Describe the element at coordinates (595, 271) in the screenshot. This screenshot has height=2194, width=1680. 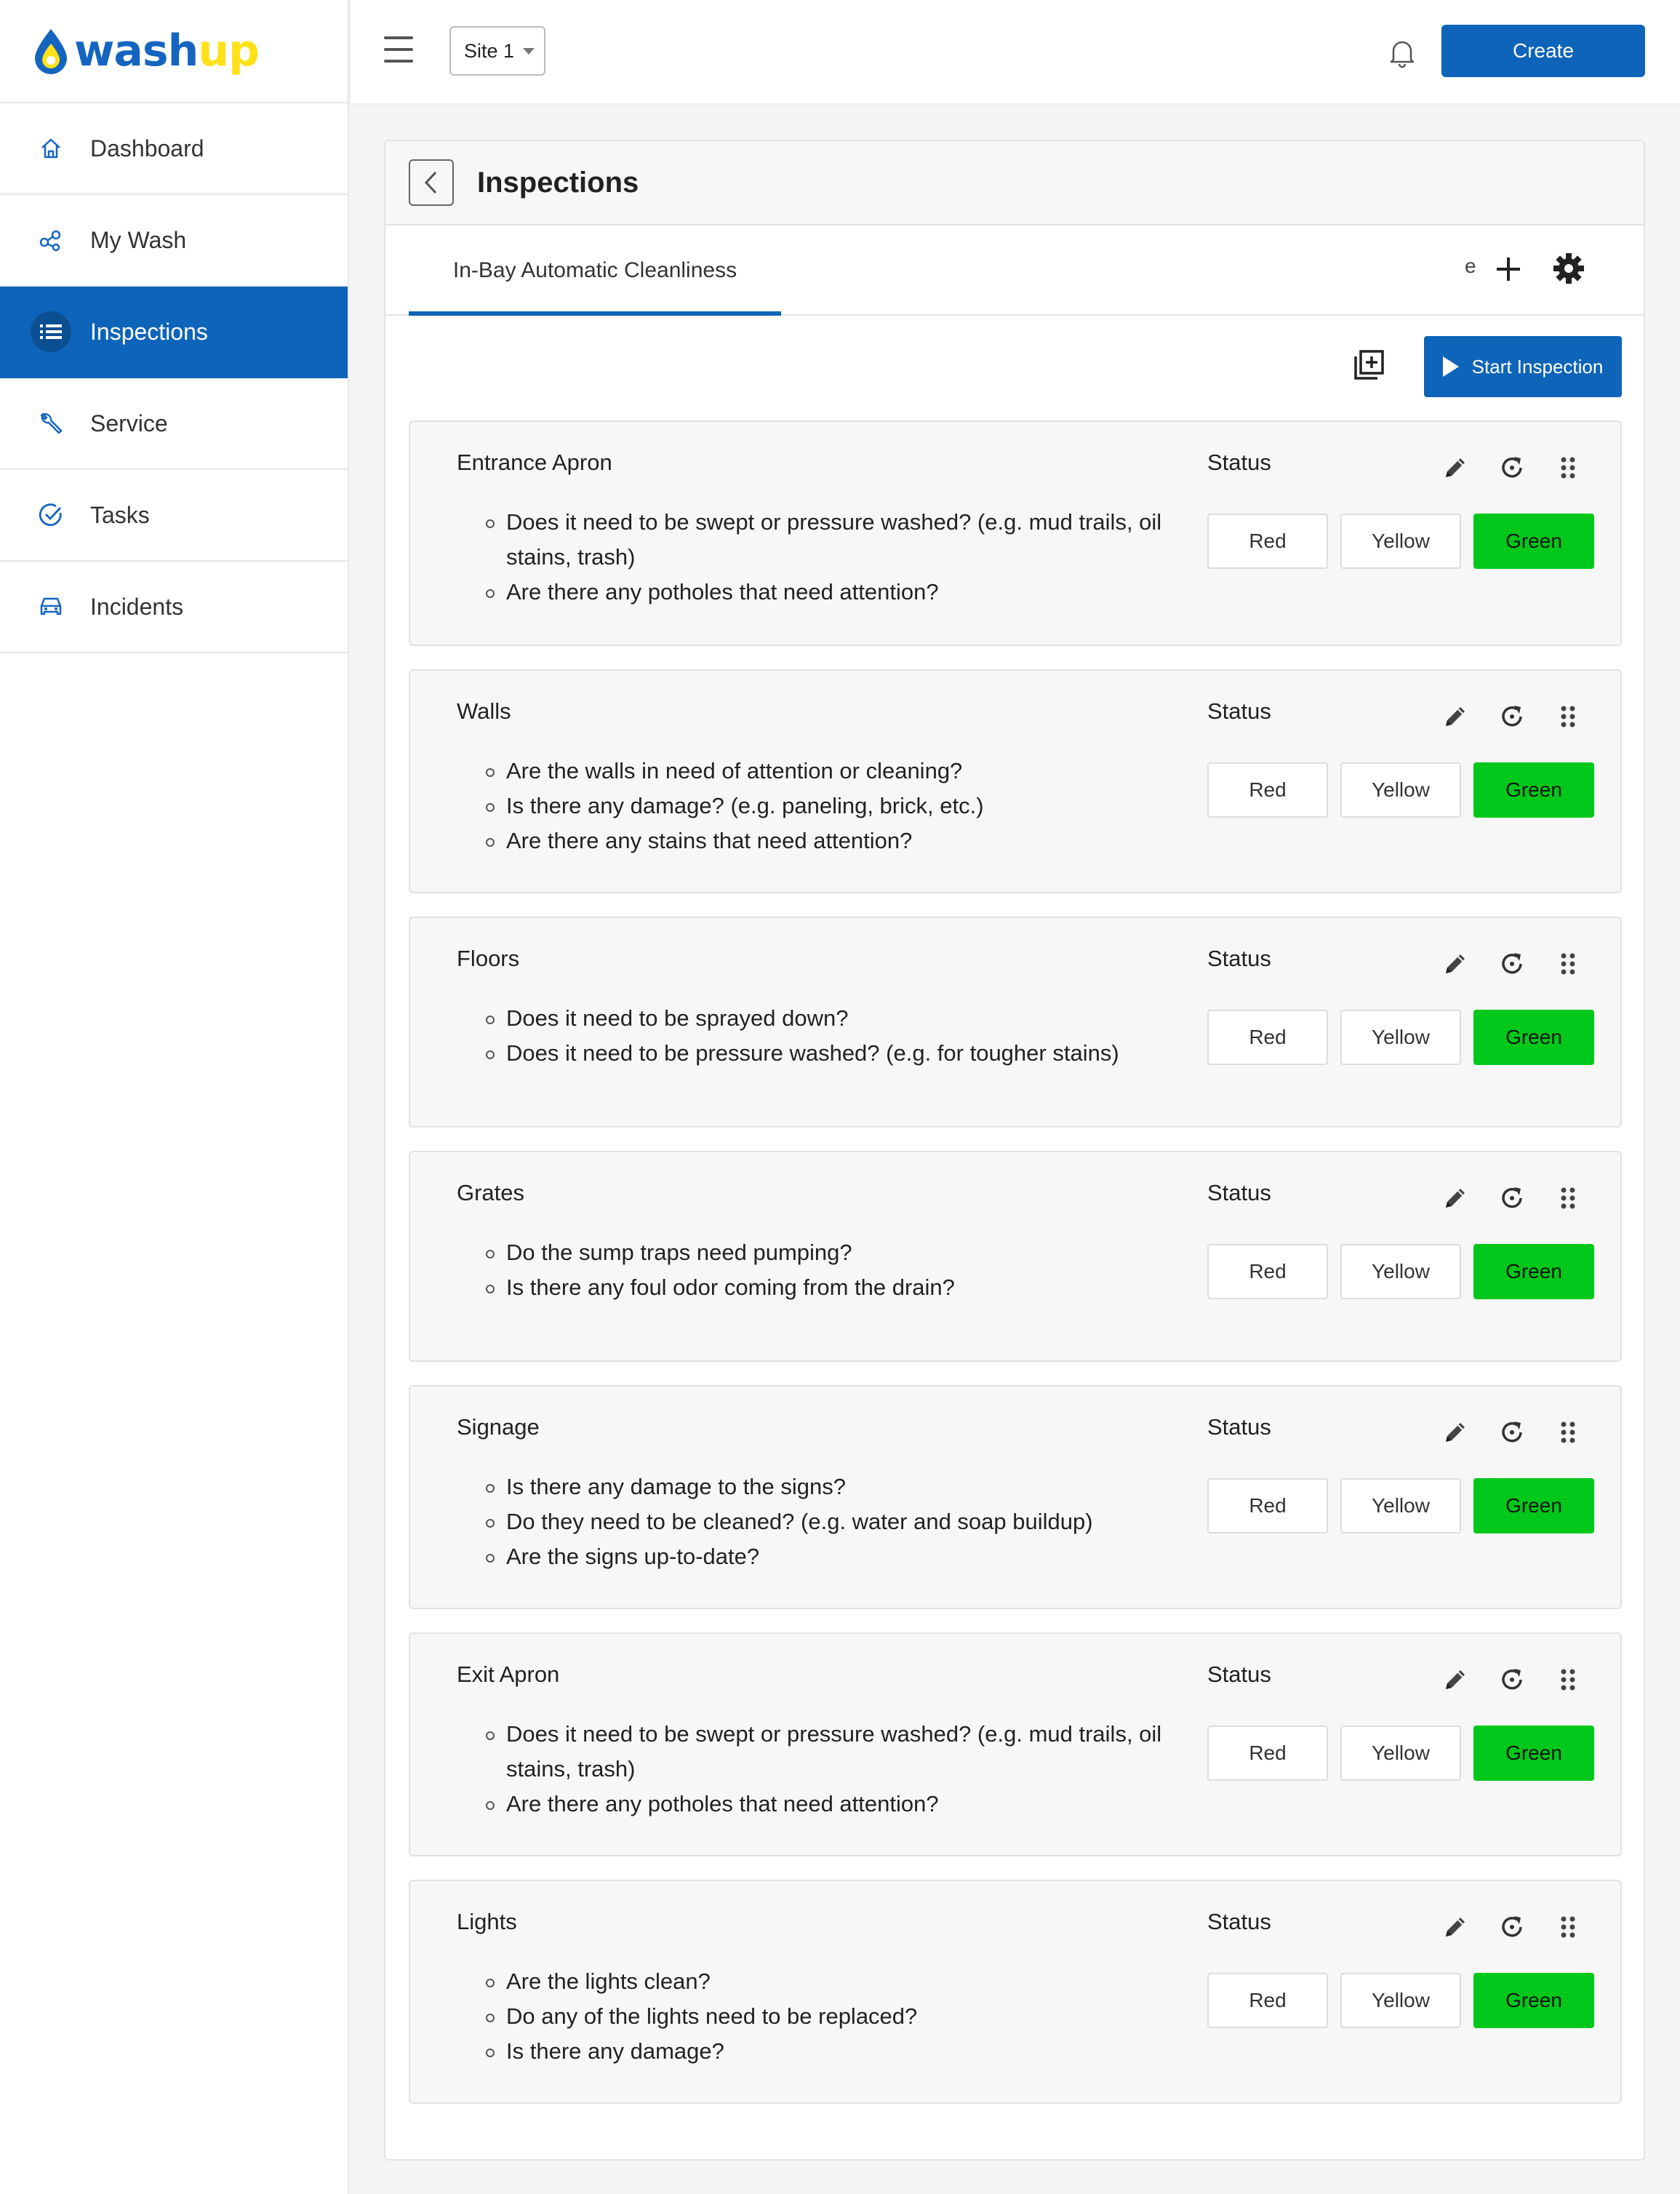
I see `tab-in-bay-automatic-cleanliness: In-Bay Automatic Cleanliness` at that location.